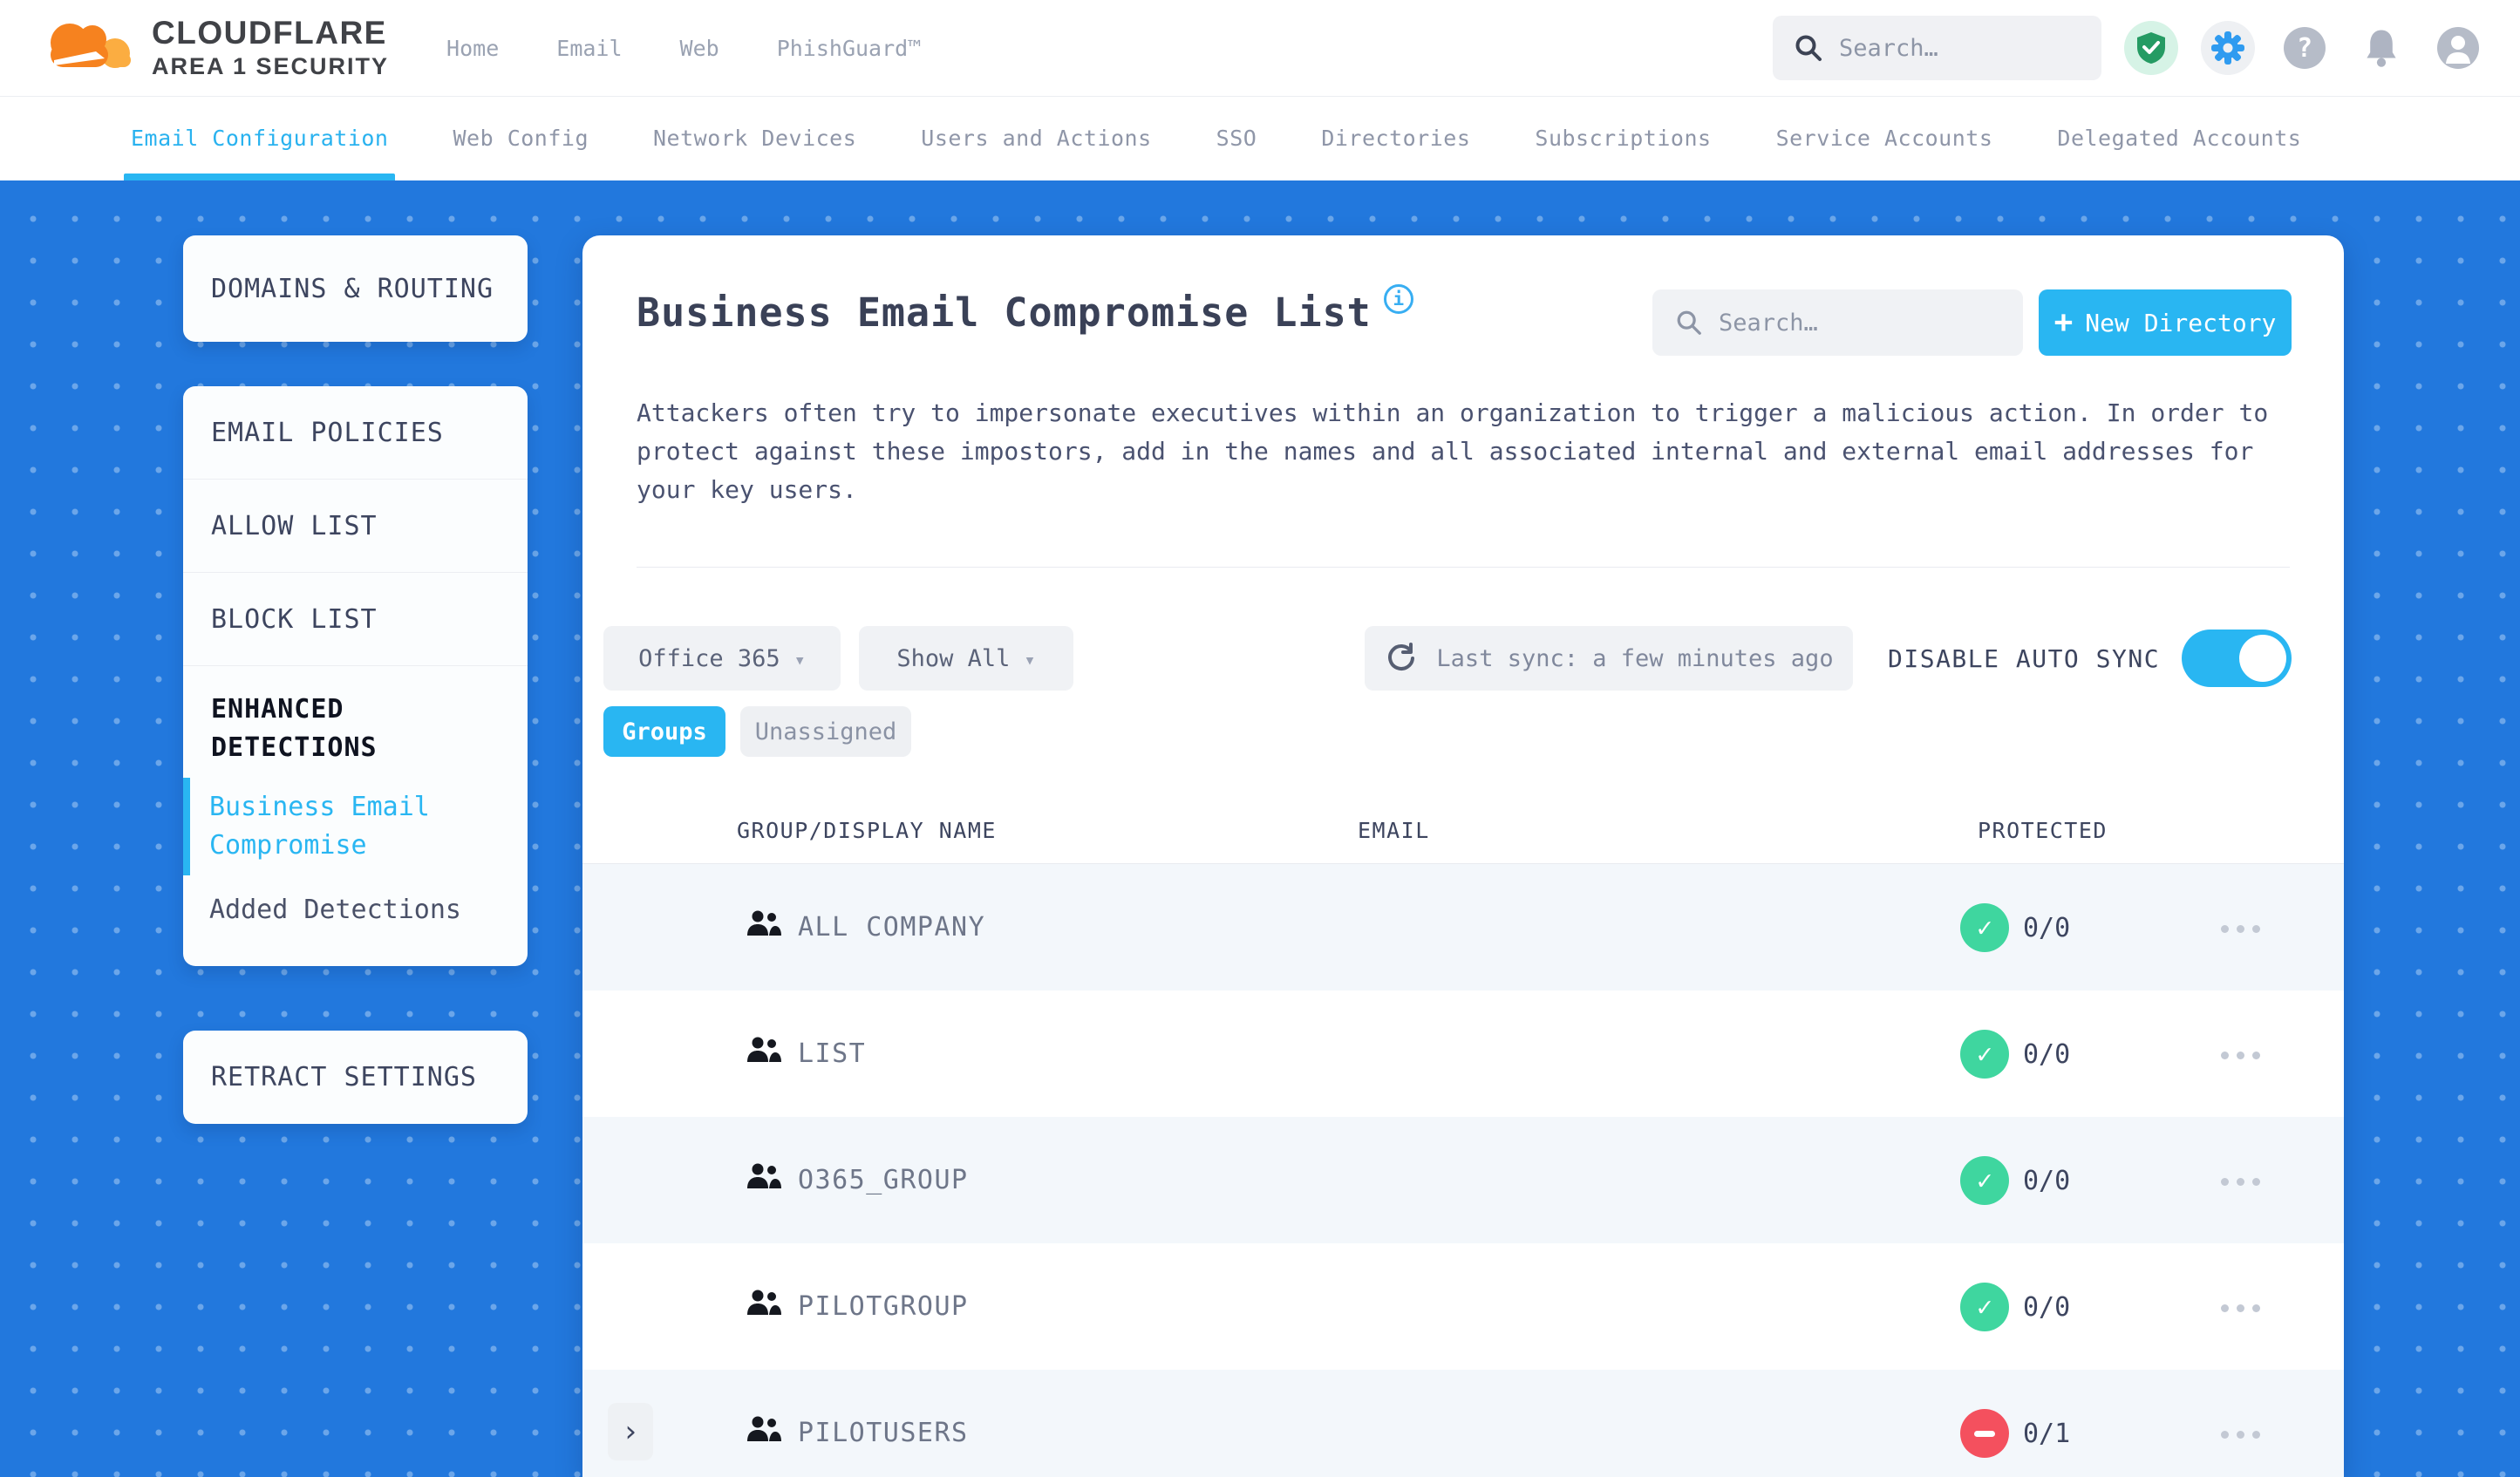  What do you see at coordinates (954, 658) in the screenshot?
I see `show-filter-value: Show All` at bounding box center [954, 658].